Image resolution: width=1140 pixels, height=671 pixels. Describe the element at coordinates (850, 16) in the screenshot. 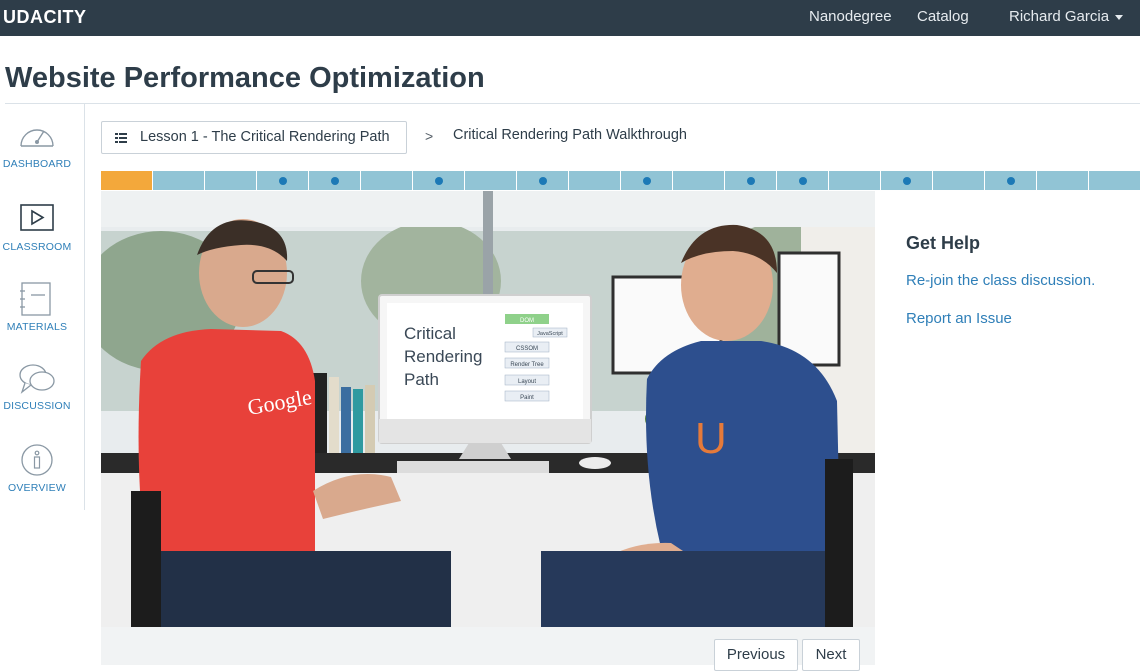

I see `nav-link-nanodegree: Nanodegree` at that location.